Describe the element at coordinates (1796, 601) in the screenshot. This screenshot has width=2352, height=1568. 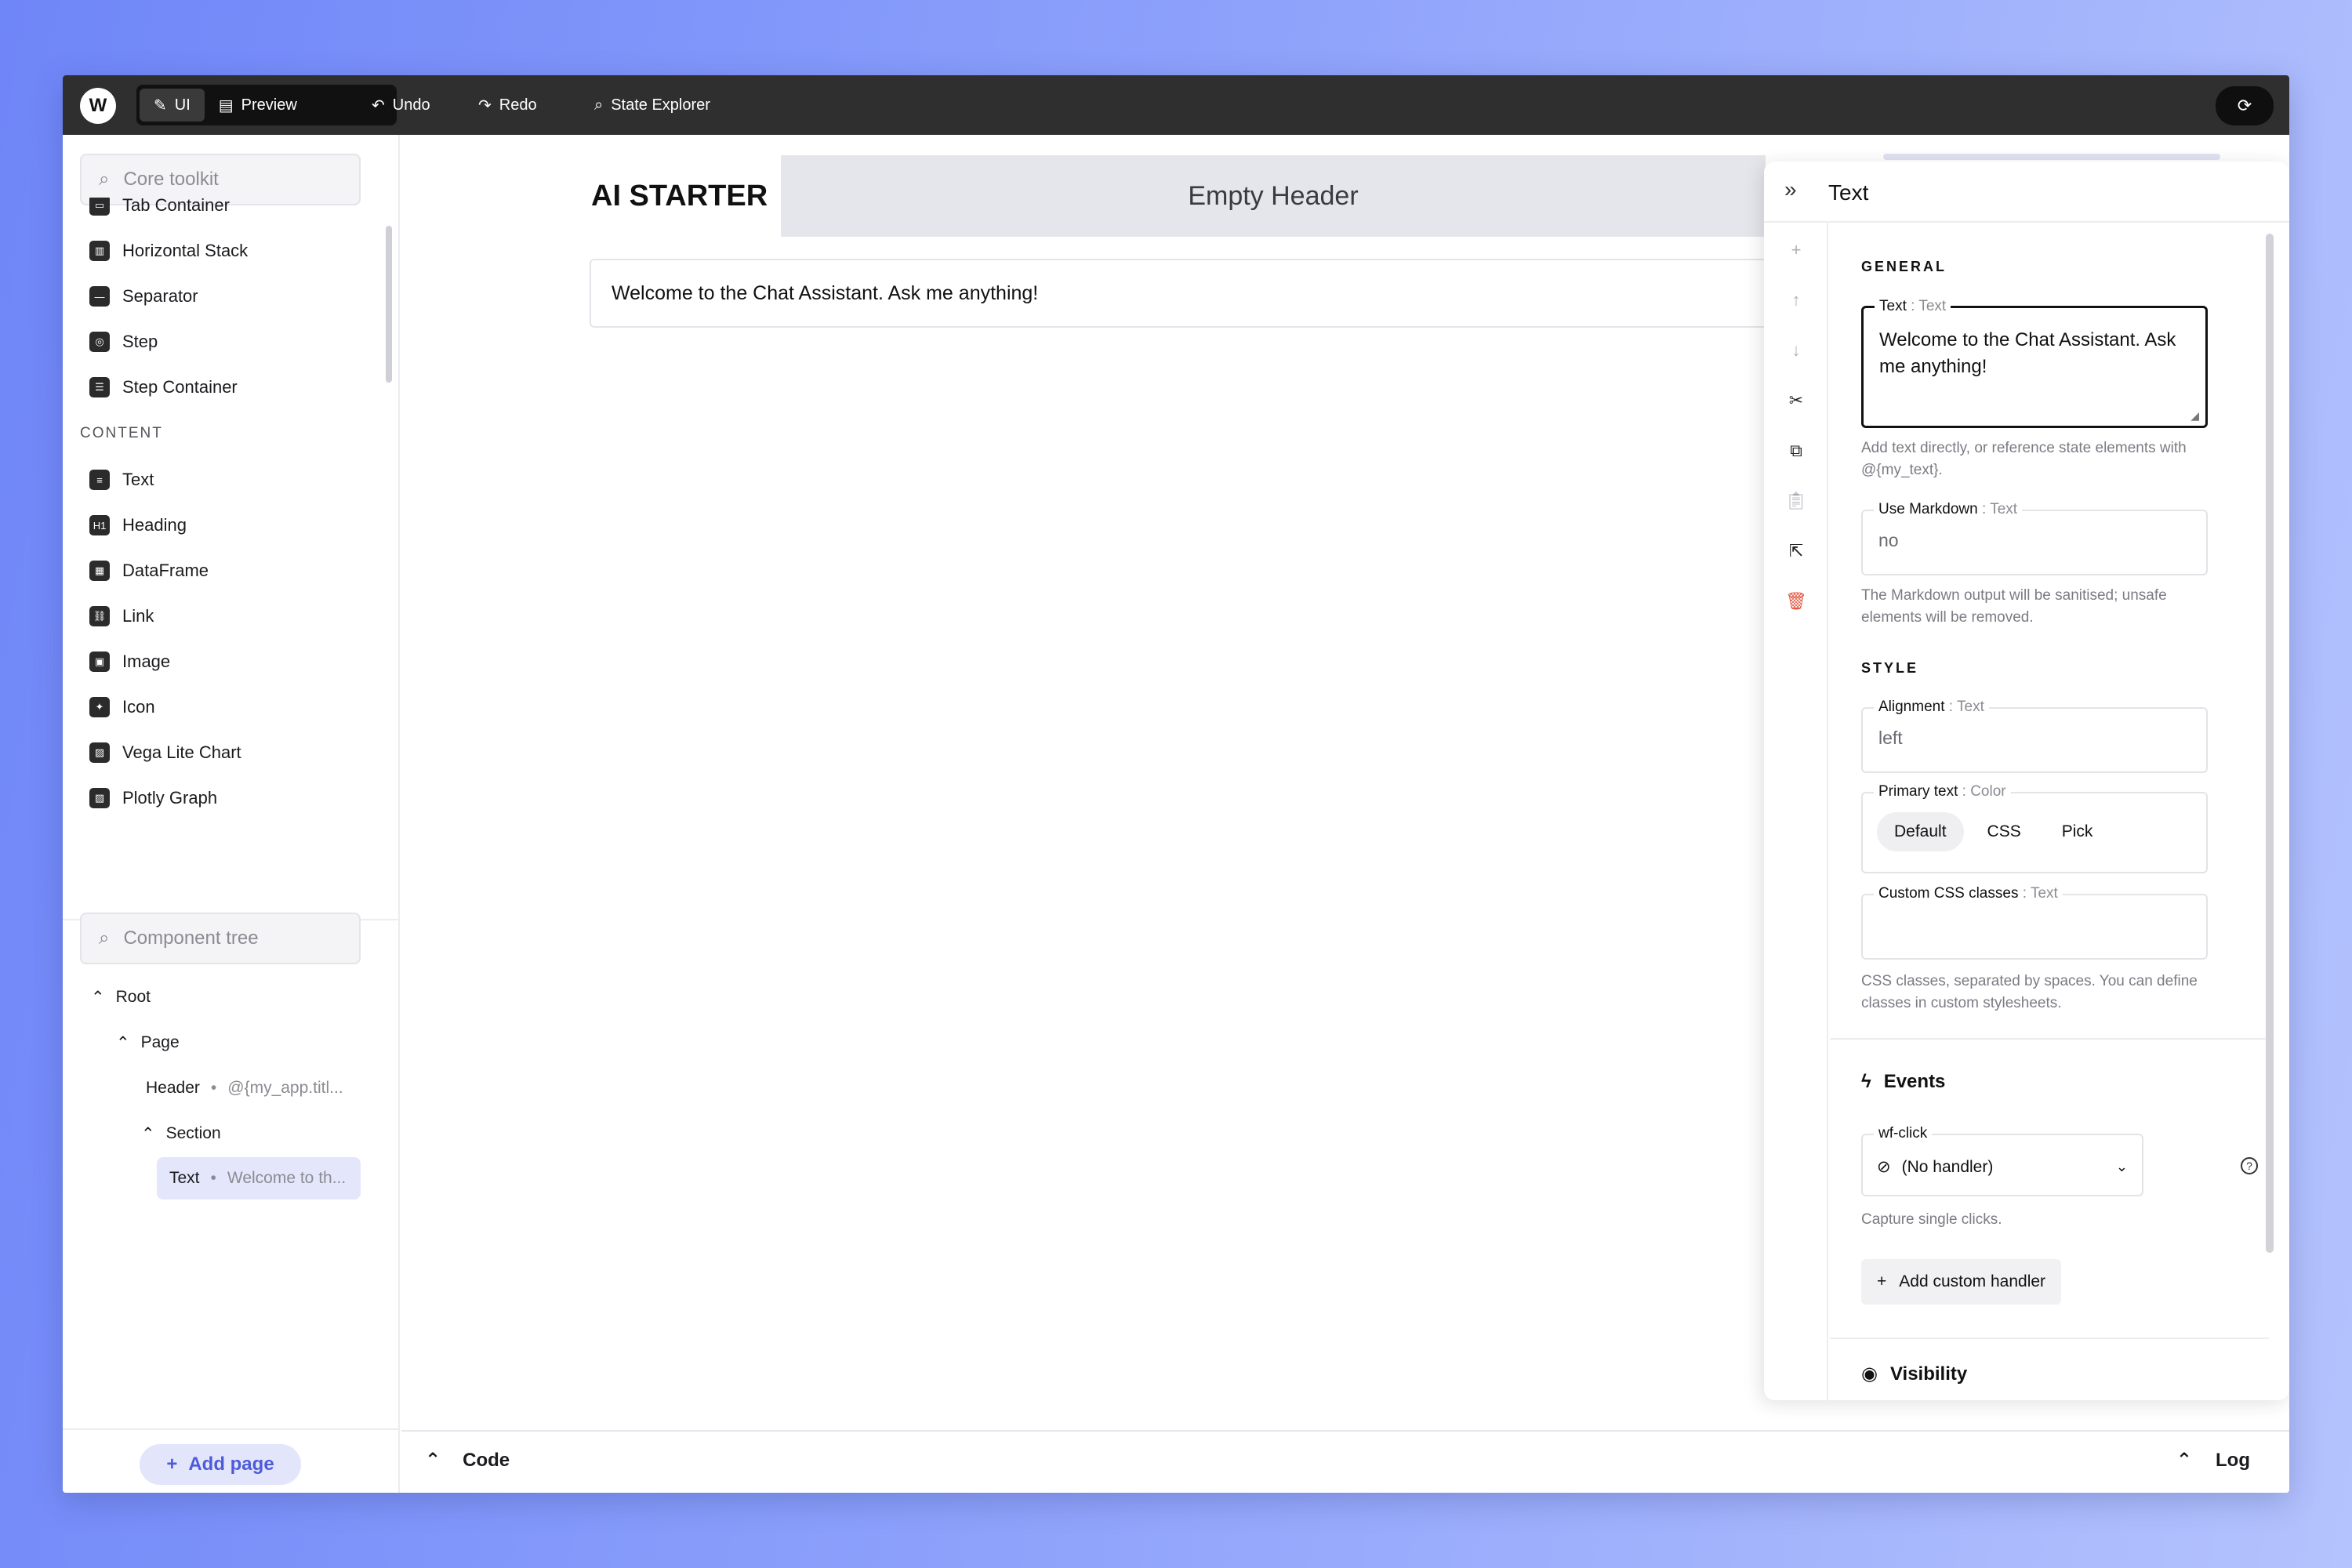
I see `delete-icon: 🗑︎` at that location.